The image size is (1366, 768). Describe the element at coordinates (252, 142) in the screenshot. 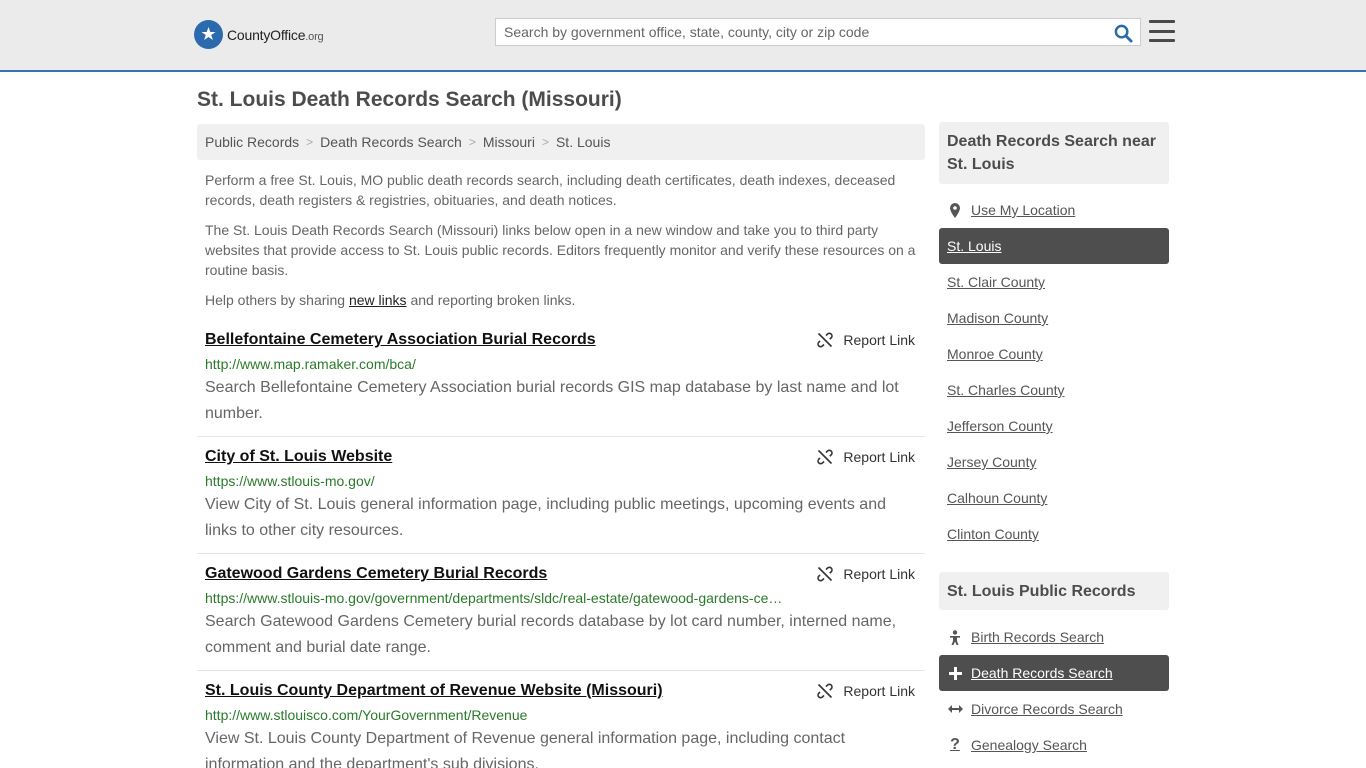

I see `breadcrumb-public-records: Public Records` at that location.